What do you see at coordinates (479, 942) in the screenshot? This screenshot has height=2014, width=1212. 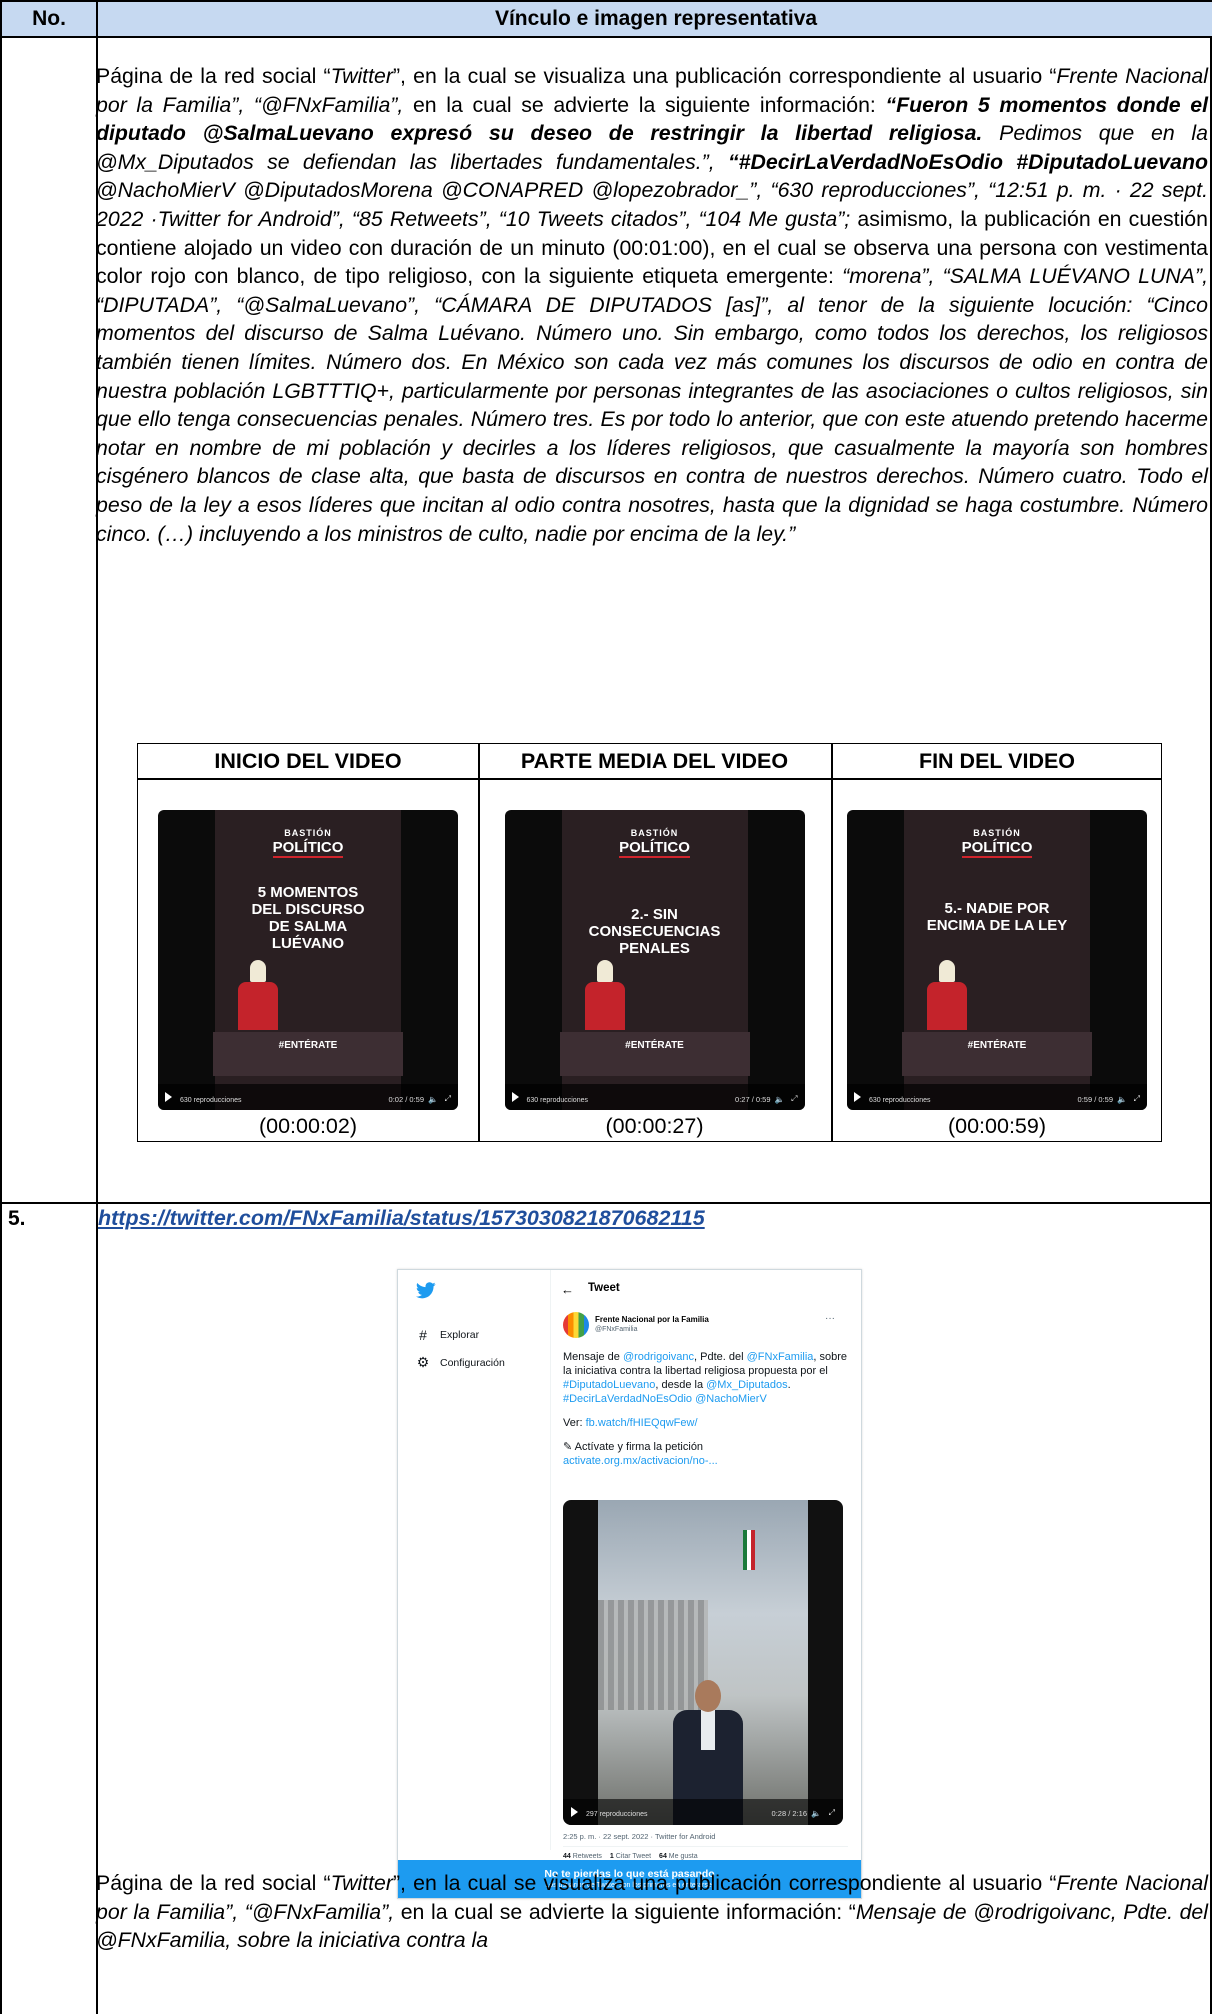 I see `video-column-divider` at bounding box center [479, 942].